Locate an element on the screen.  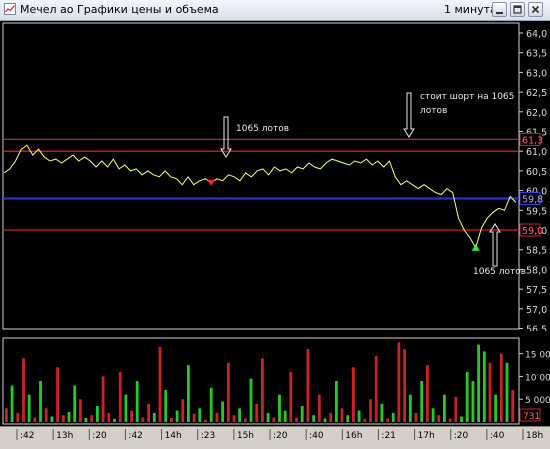
maximize-button is located at coordinates (517, 9).